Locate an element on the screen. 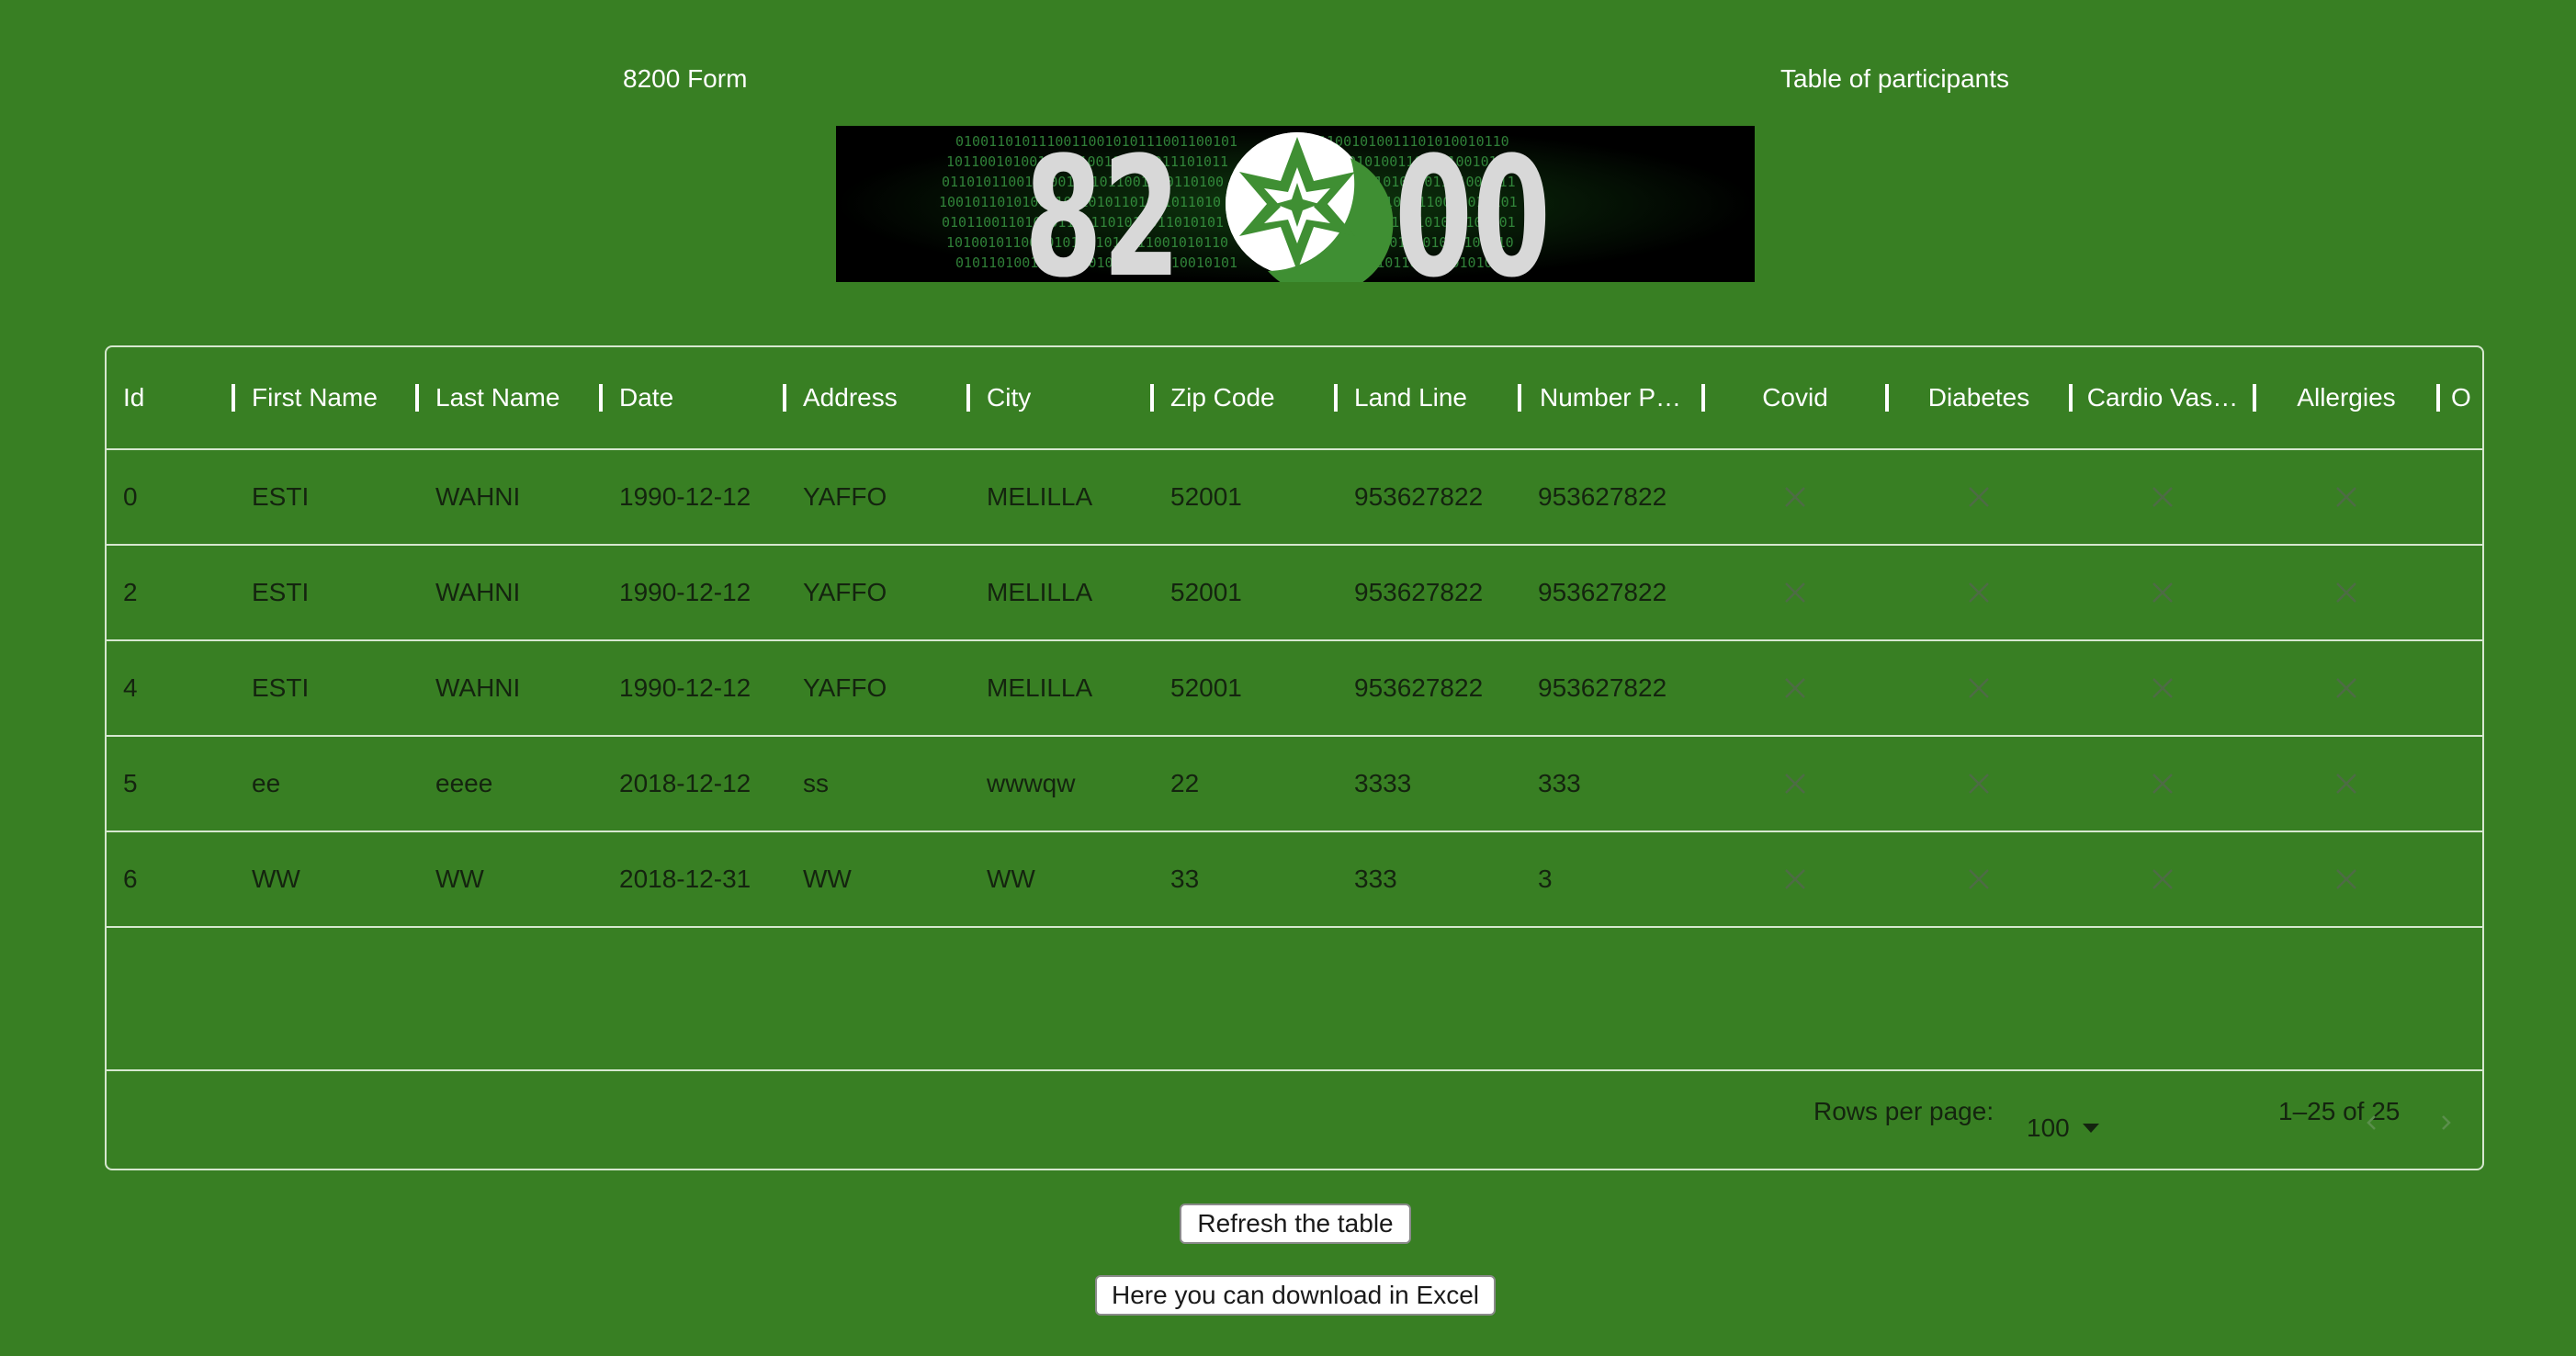 This screenshot has height=1356, width=2576. dropdown-arrow-icon is located at coordinates (2090, 1128).